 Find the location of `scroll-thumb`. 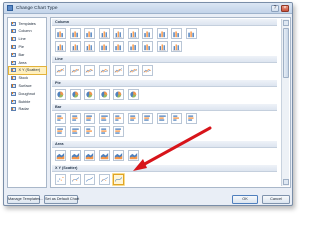

scroll-thumb is located at coordinates (286, 53).